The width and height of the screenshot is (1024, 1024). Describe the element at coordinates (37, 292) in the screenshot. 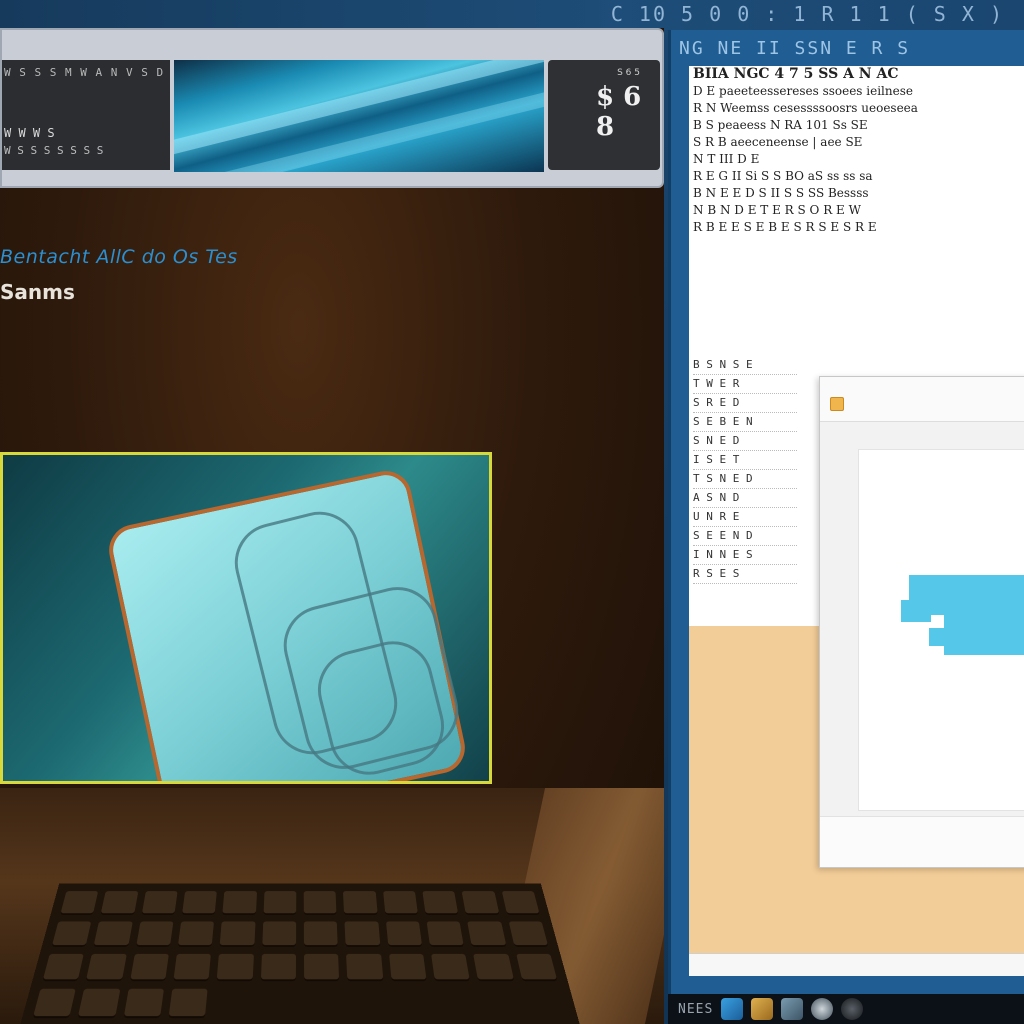

I see `heading-sub: Sanms` at that location.